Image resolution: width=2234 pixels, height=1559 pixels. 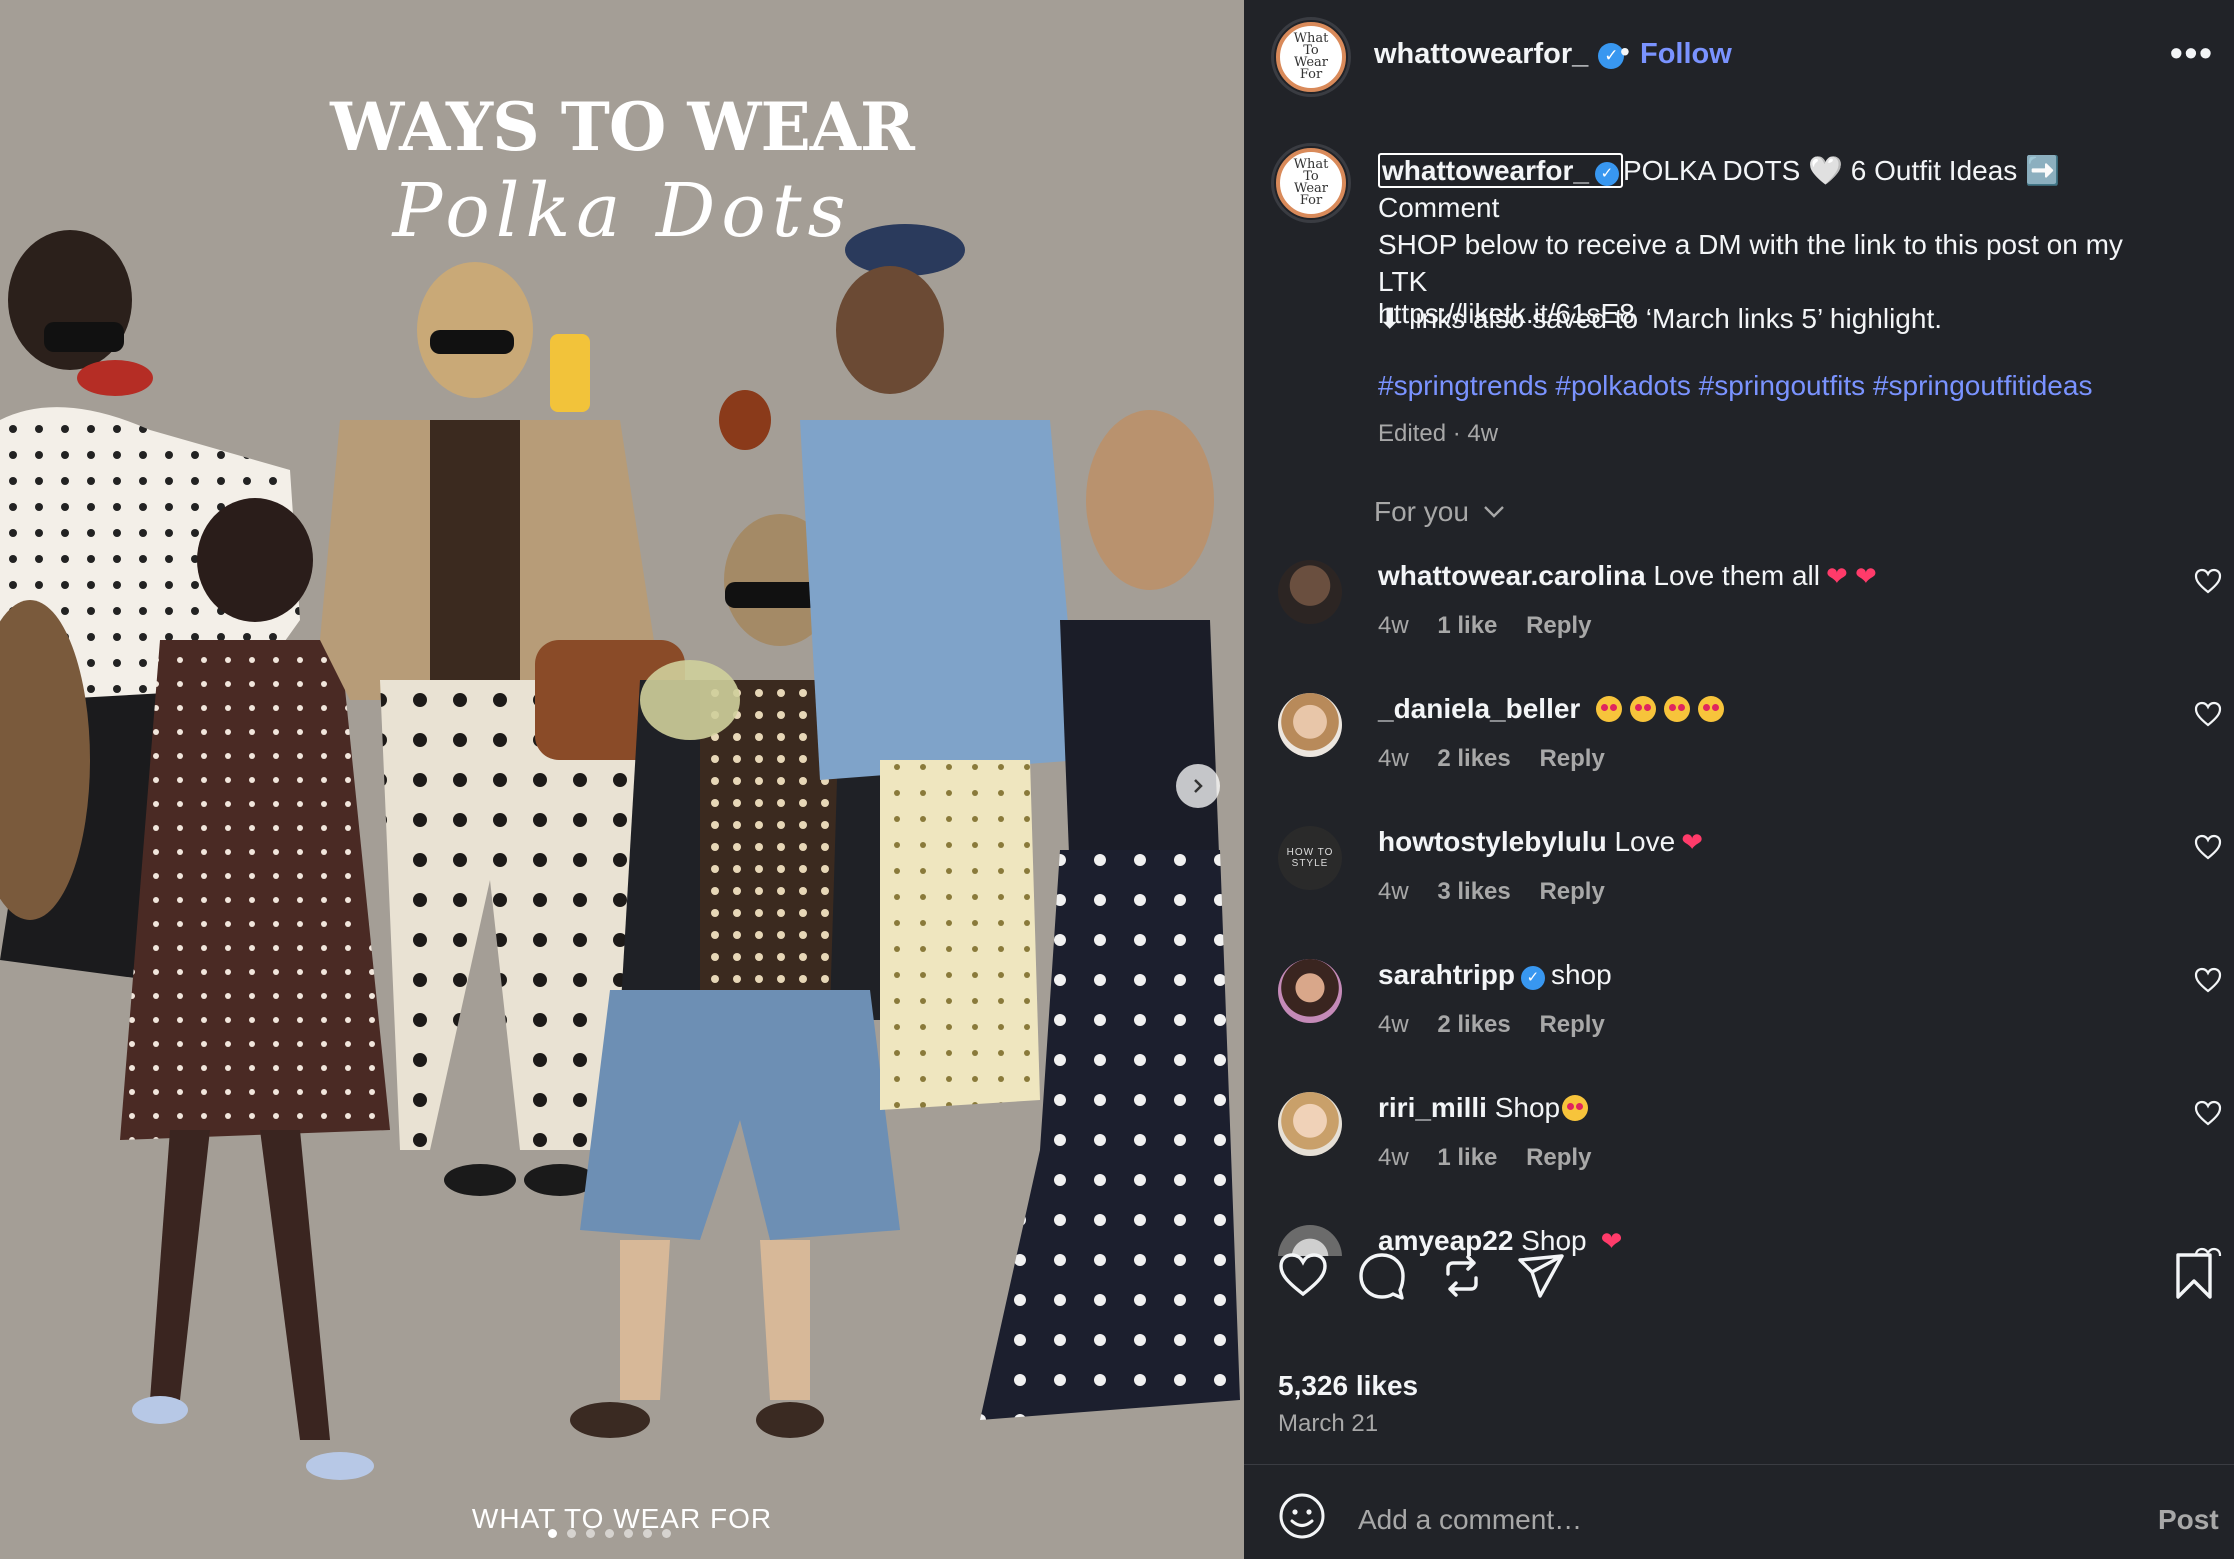 What do you see at coordinates (1739, 1464) in the screenshot?
I see `divider` at bounding box center [1739, 1464].